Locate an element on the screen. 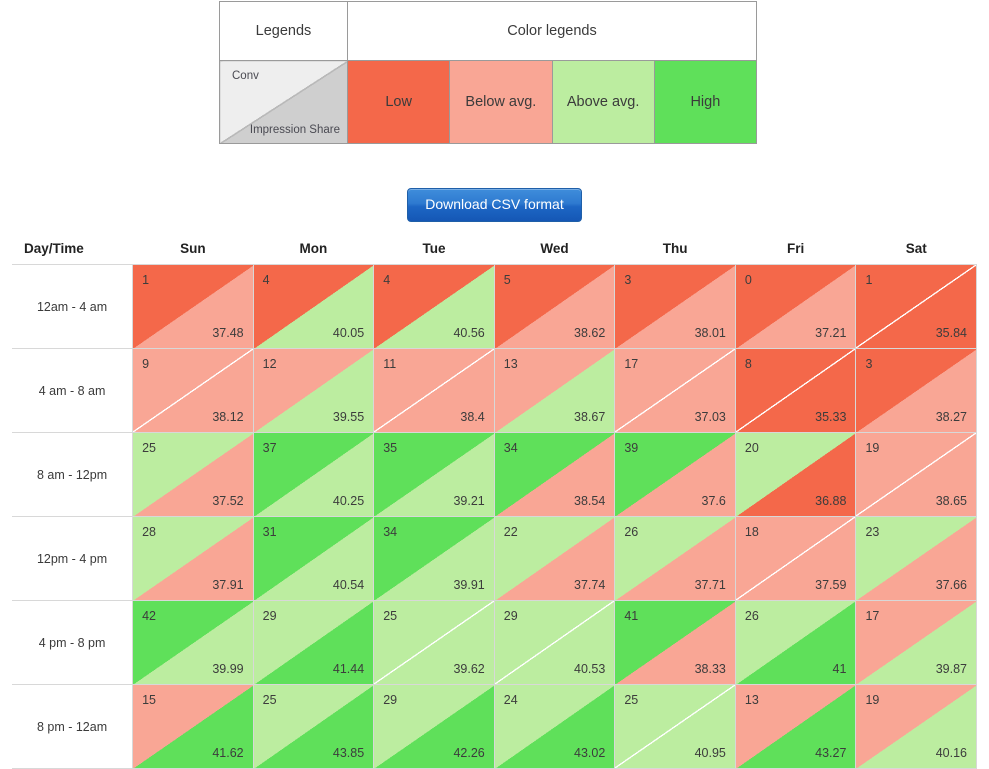  legend-impression-share-label: Impression Share is located at coordinates (294, 130).